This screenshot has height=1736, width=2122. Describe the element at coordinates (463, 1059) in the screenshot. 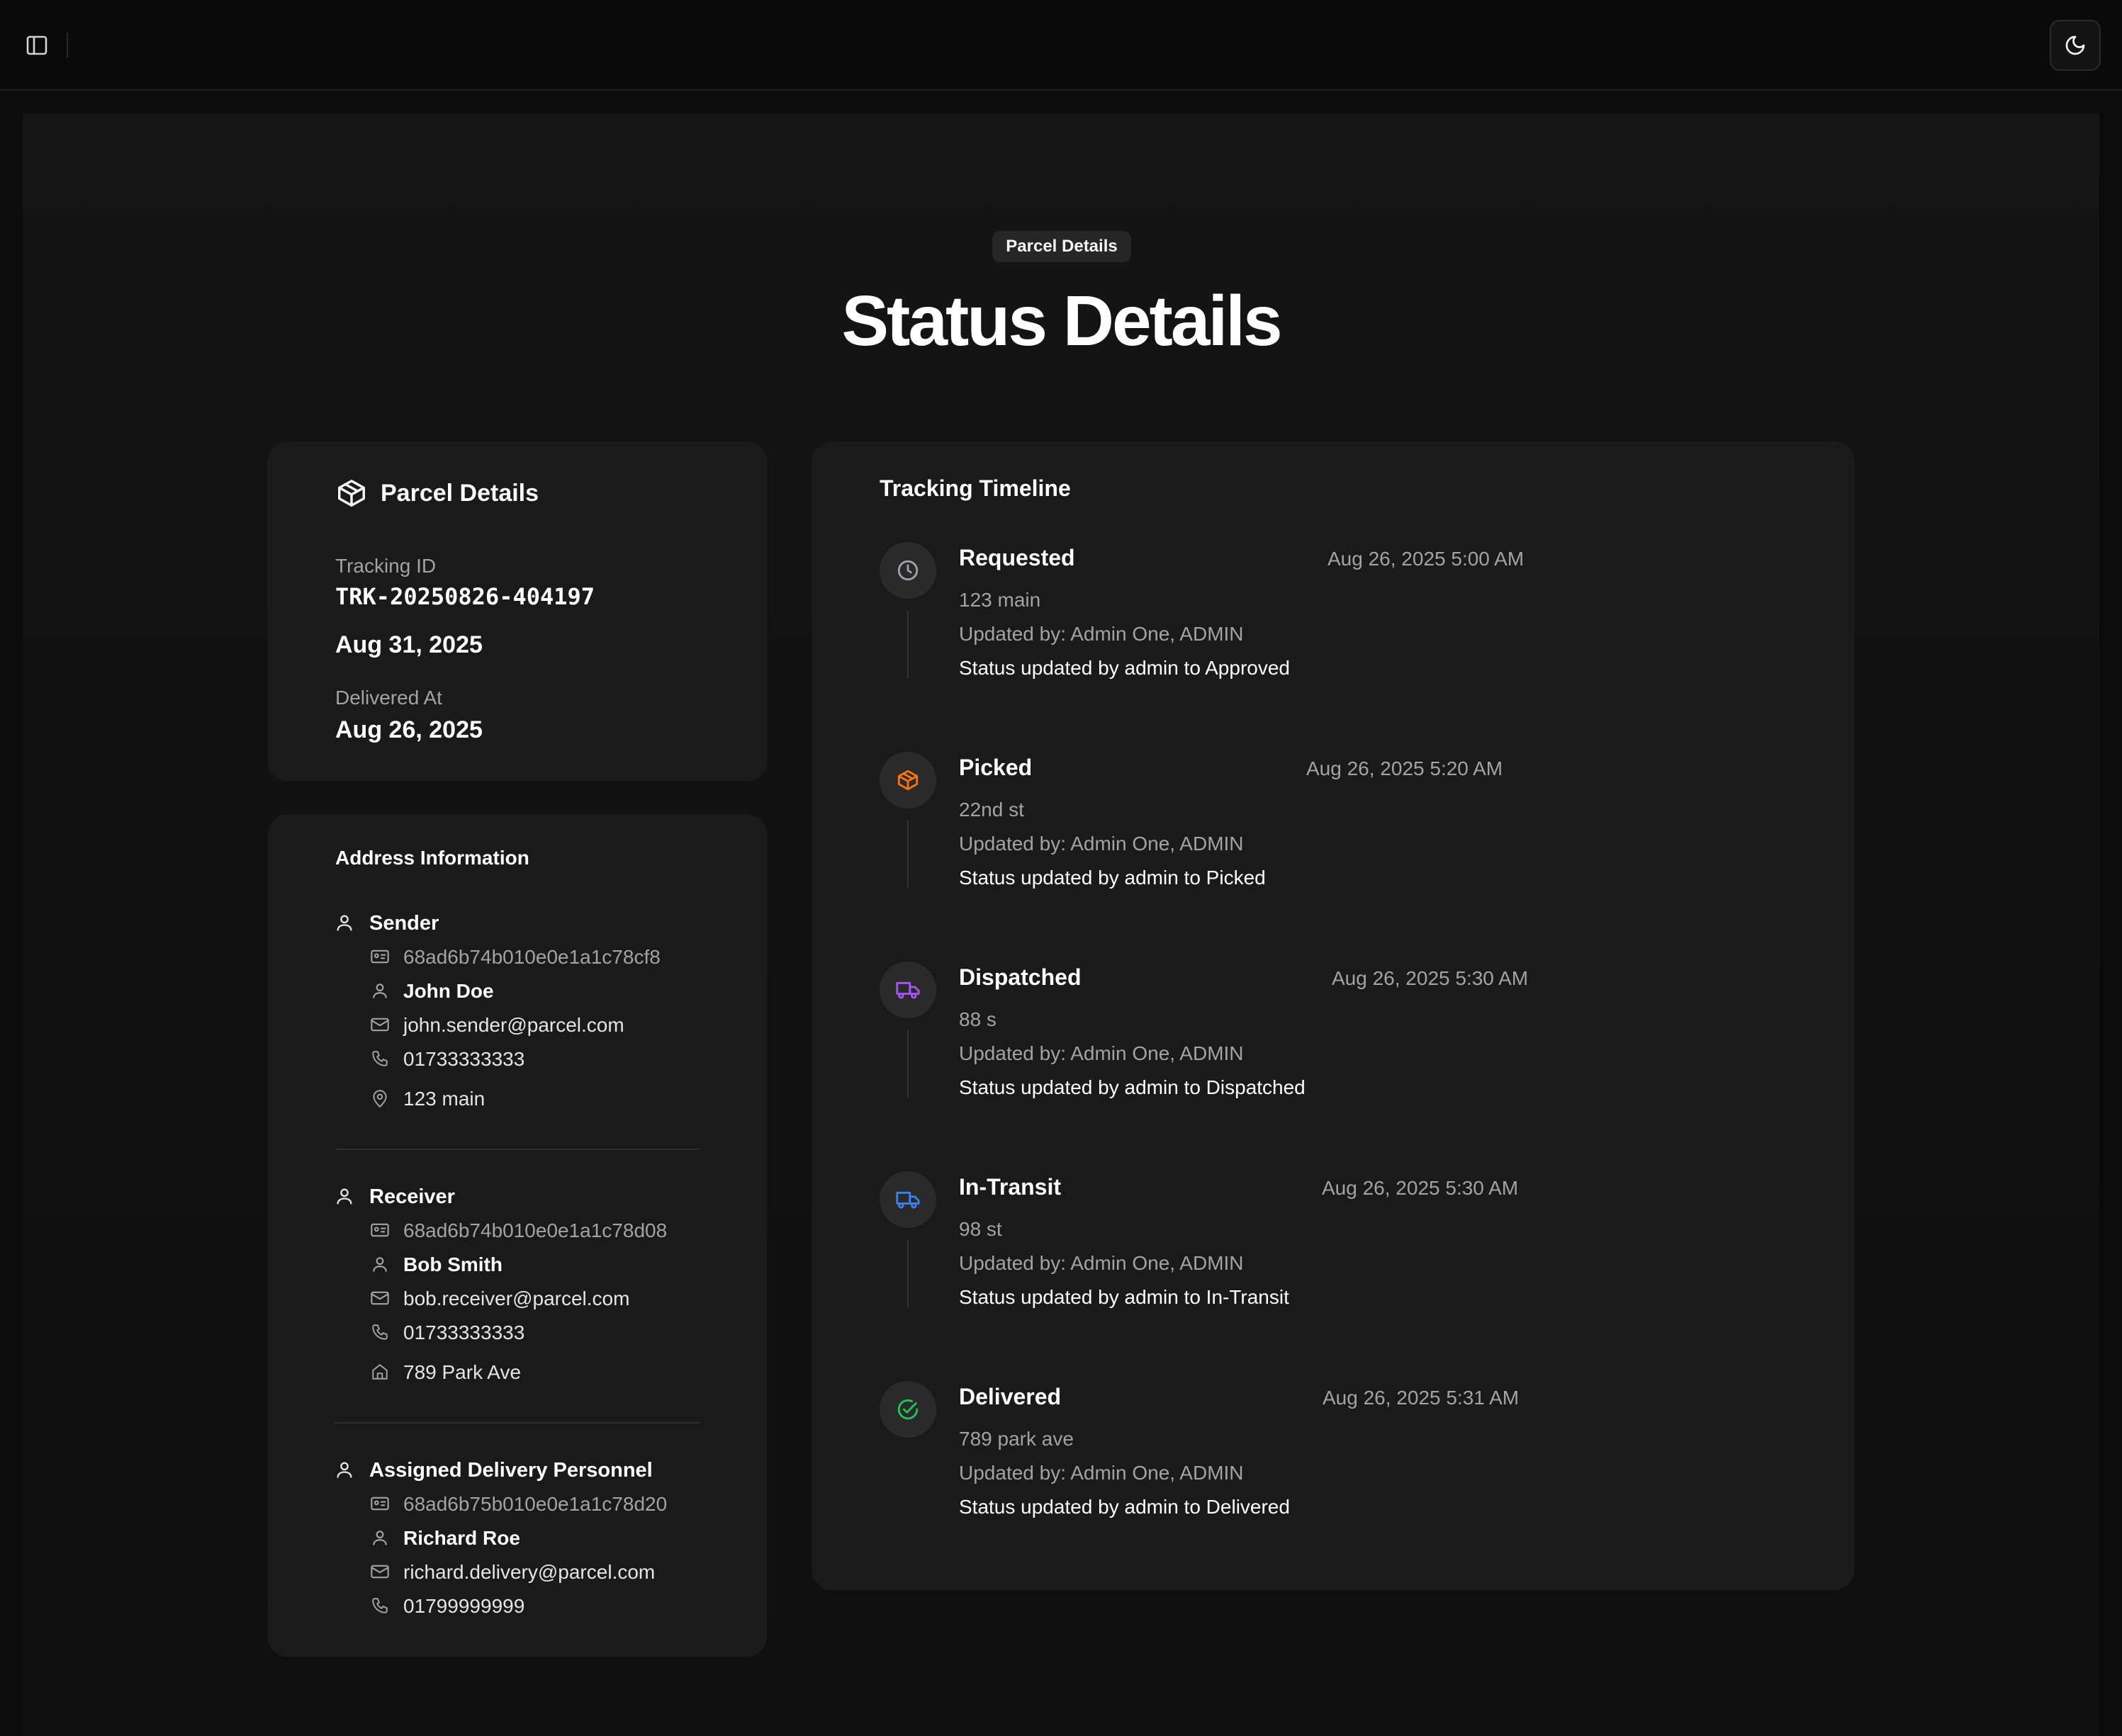

I see `sender-phone: 01733333333` at that location.